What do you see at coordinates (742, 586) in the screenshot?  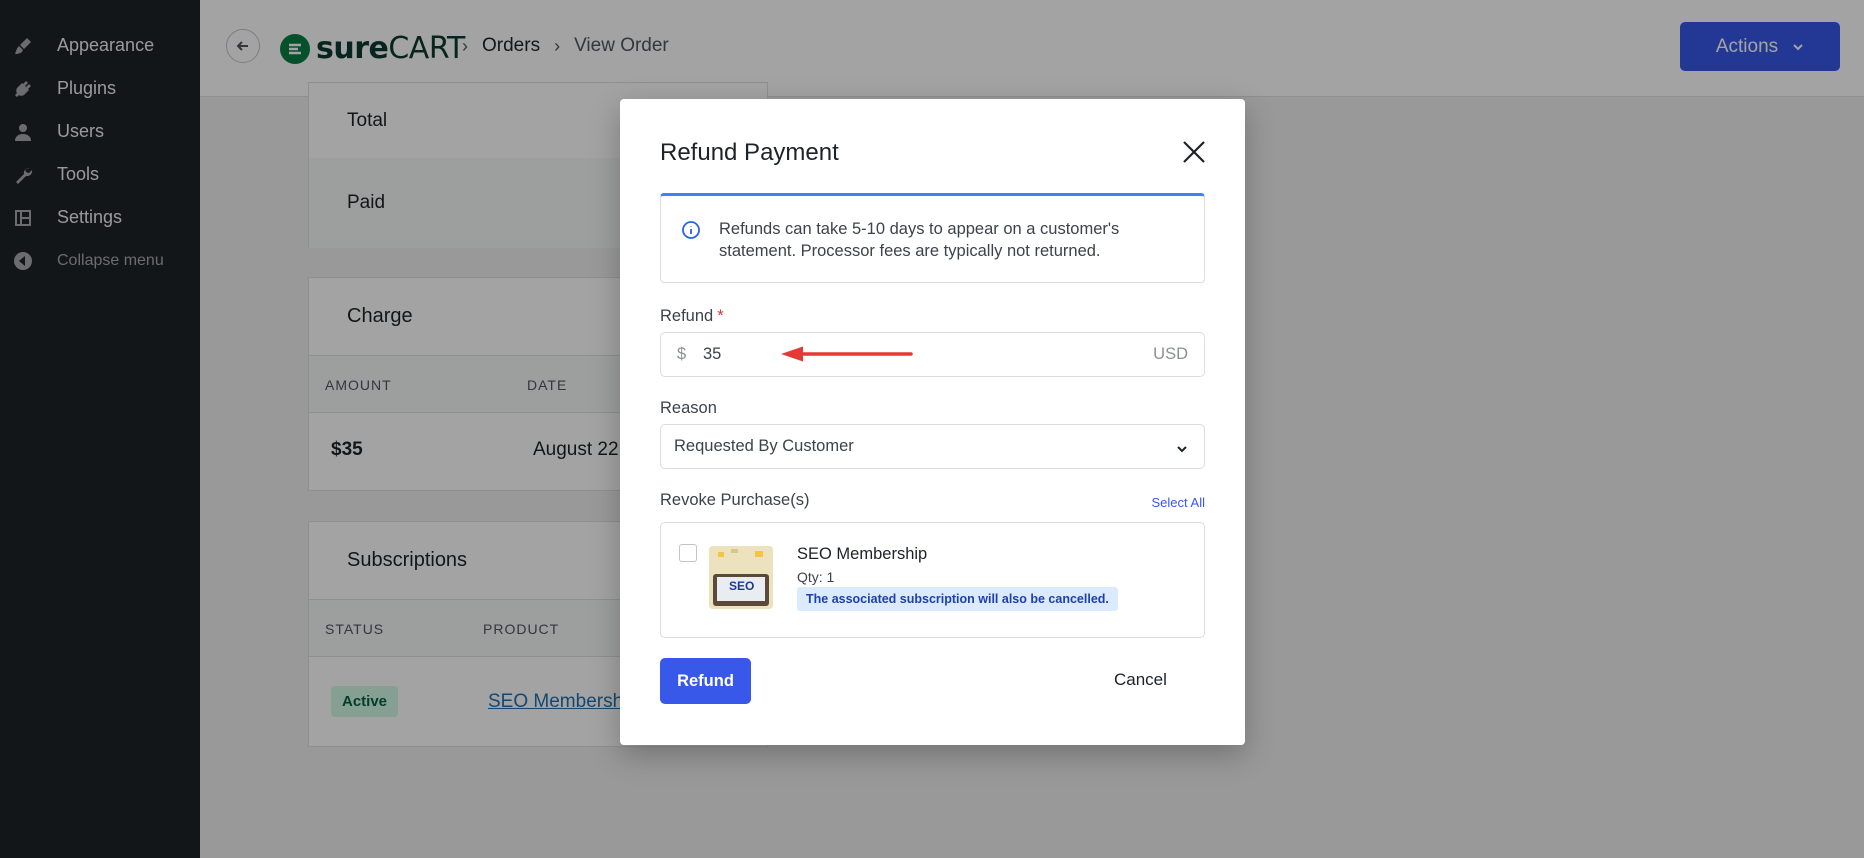 I see `thumbnail-text: SEO` at bounding box center [742, 586].